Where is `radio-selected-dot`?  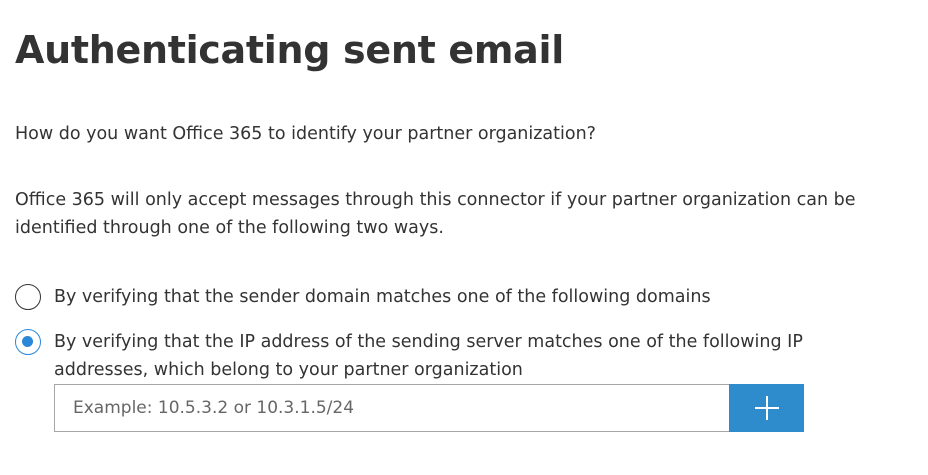 radio-selected-dot is located at coordinates (27, 341).